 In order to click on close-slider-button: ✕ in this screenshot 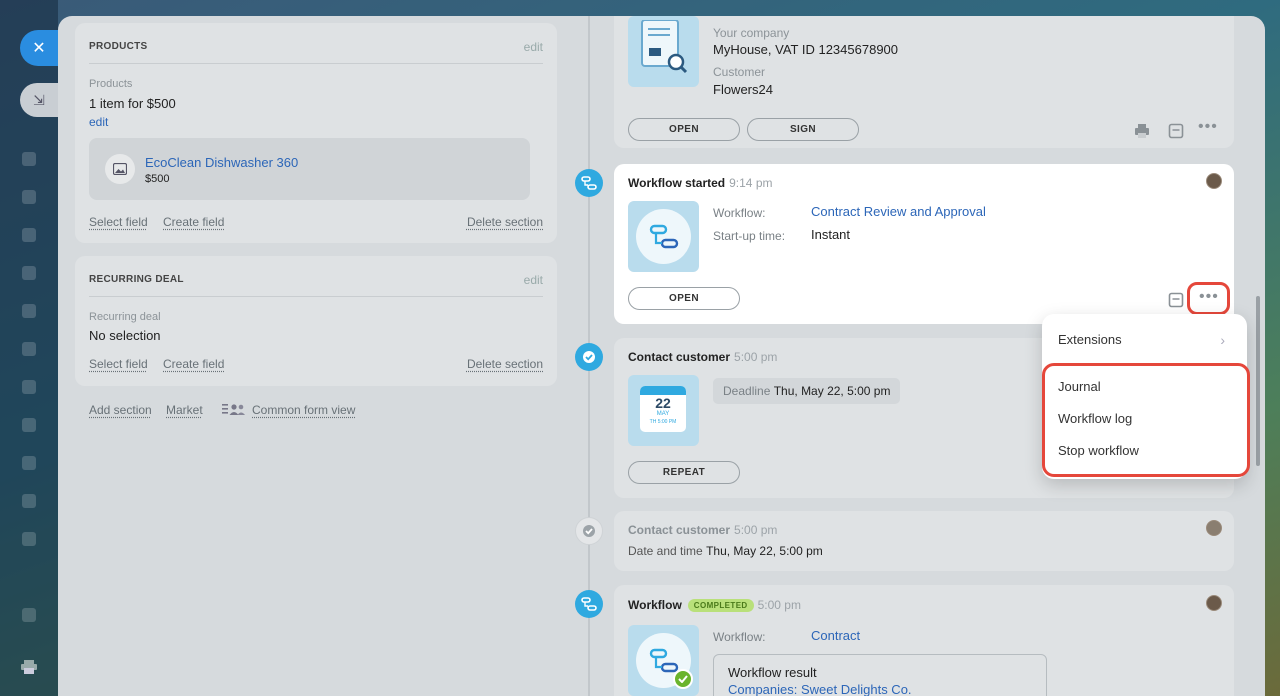, I will do `click(39, 48)`.